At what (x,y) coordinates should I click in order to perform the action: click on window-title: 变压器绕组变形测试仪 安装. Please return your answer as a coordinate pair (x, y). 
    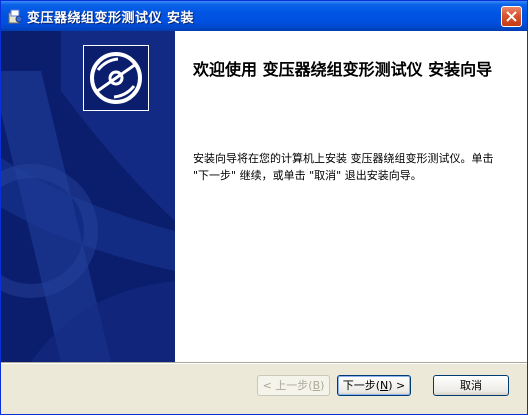
    Looking at the image, I should click on (111, 18).